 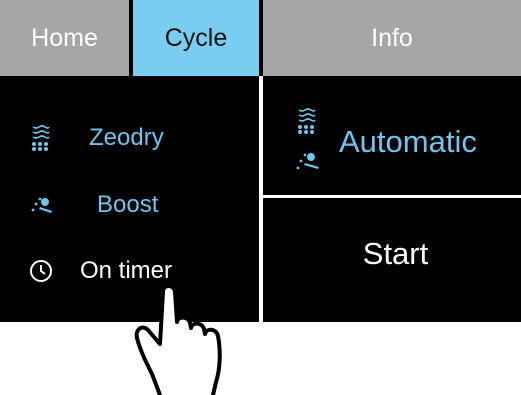 I want to click on automatic-icons, so click(x=307, y=139).